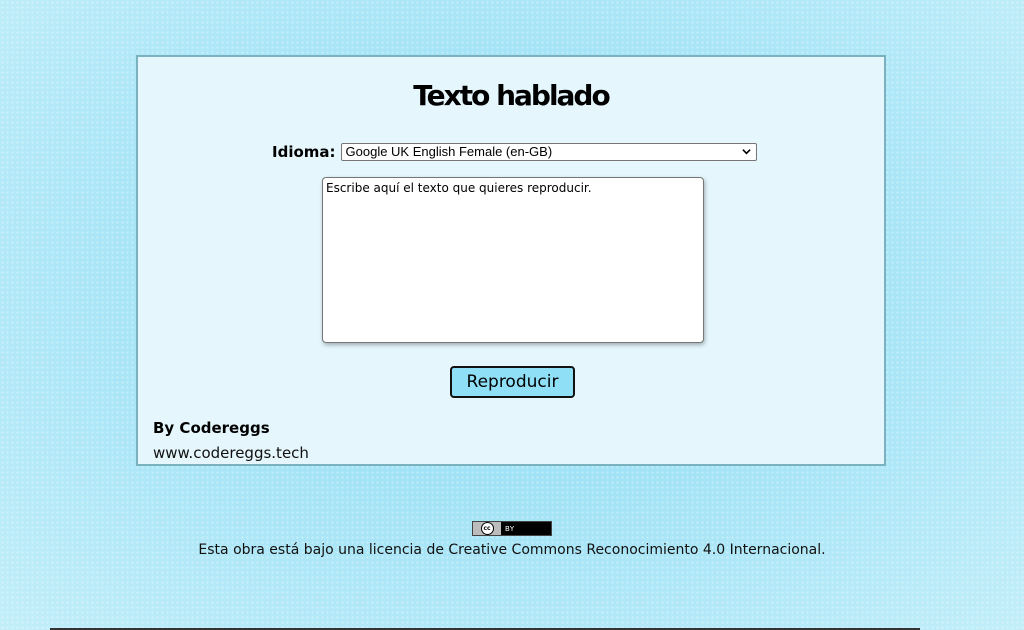 Image resolution: width=1024 pixels, height=630 pixels. What do you see at coordinates (304, 152) in the screenshot?
I see `language-label: Idioma:` at bounding box center [304, 152].